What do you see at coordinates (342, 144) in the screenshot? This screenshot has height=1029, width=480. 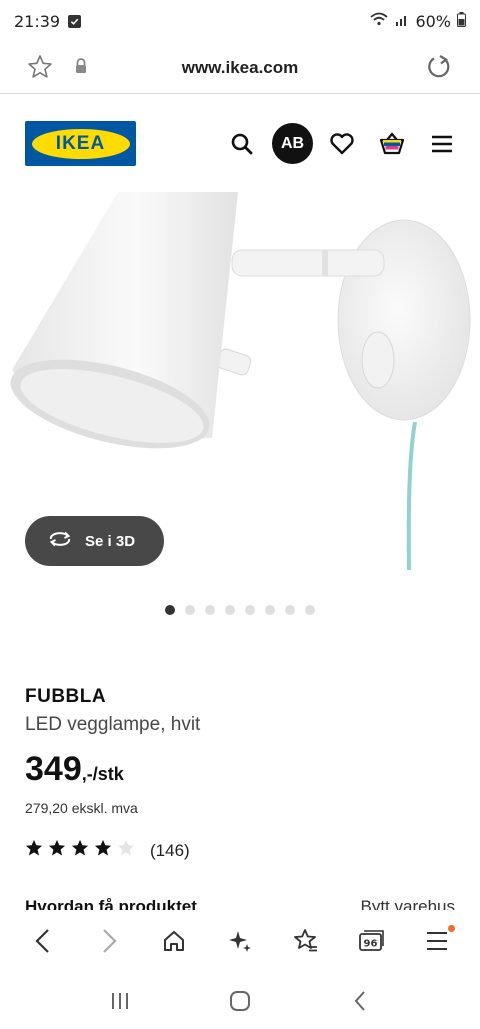 I see `heart-icon` at bounding box center [342, 144].